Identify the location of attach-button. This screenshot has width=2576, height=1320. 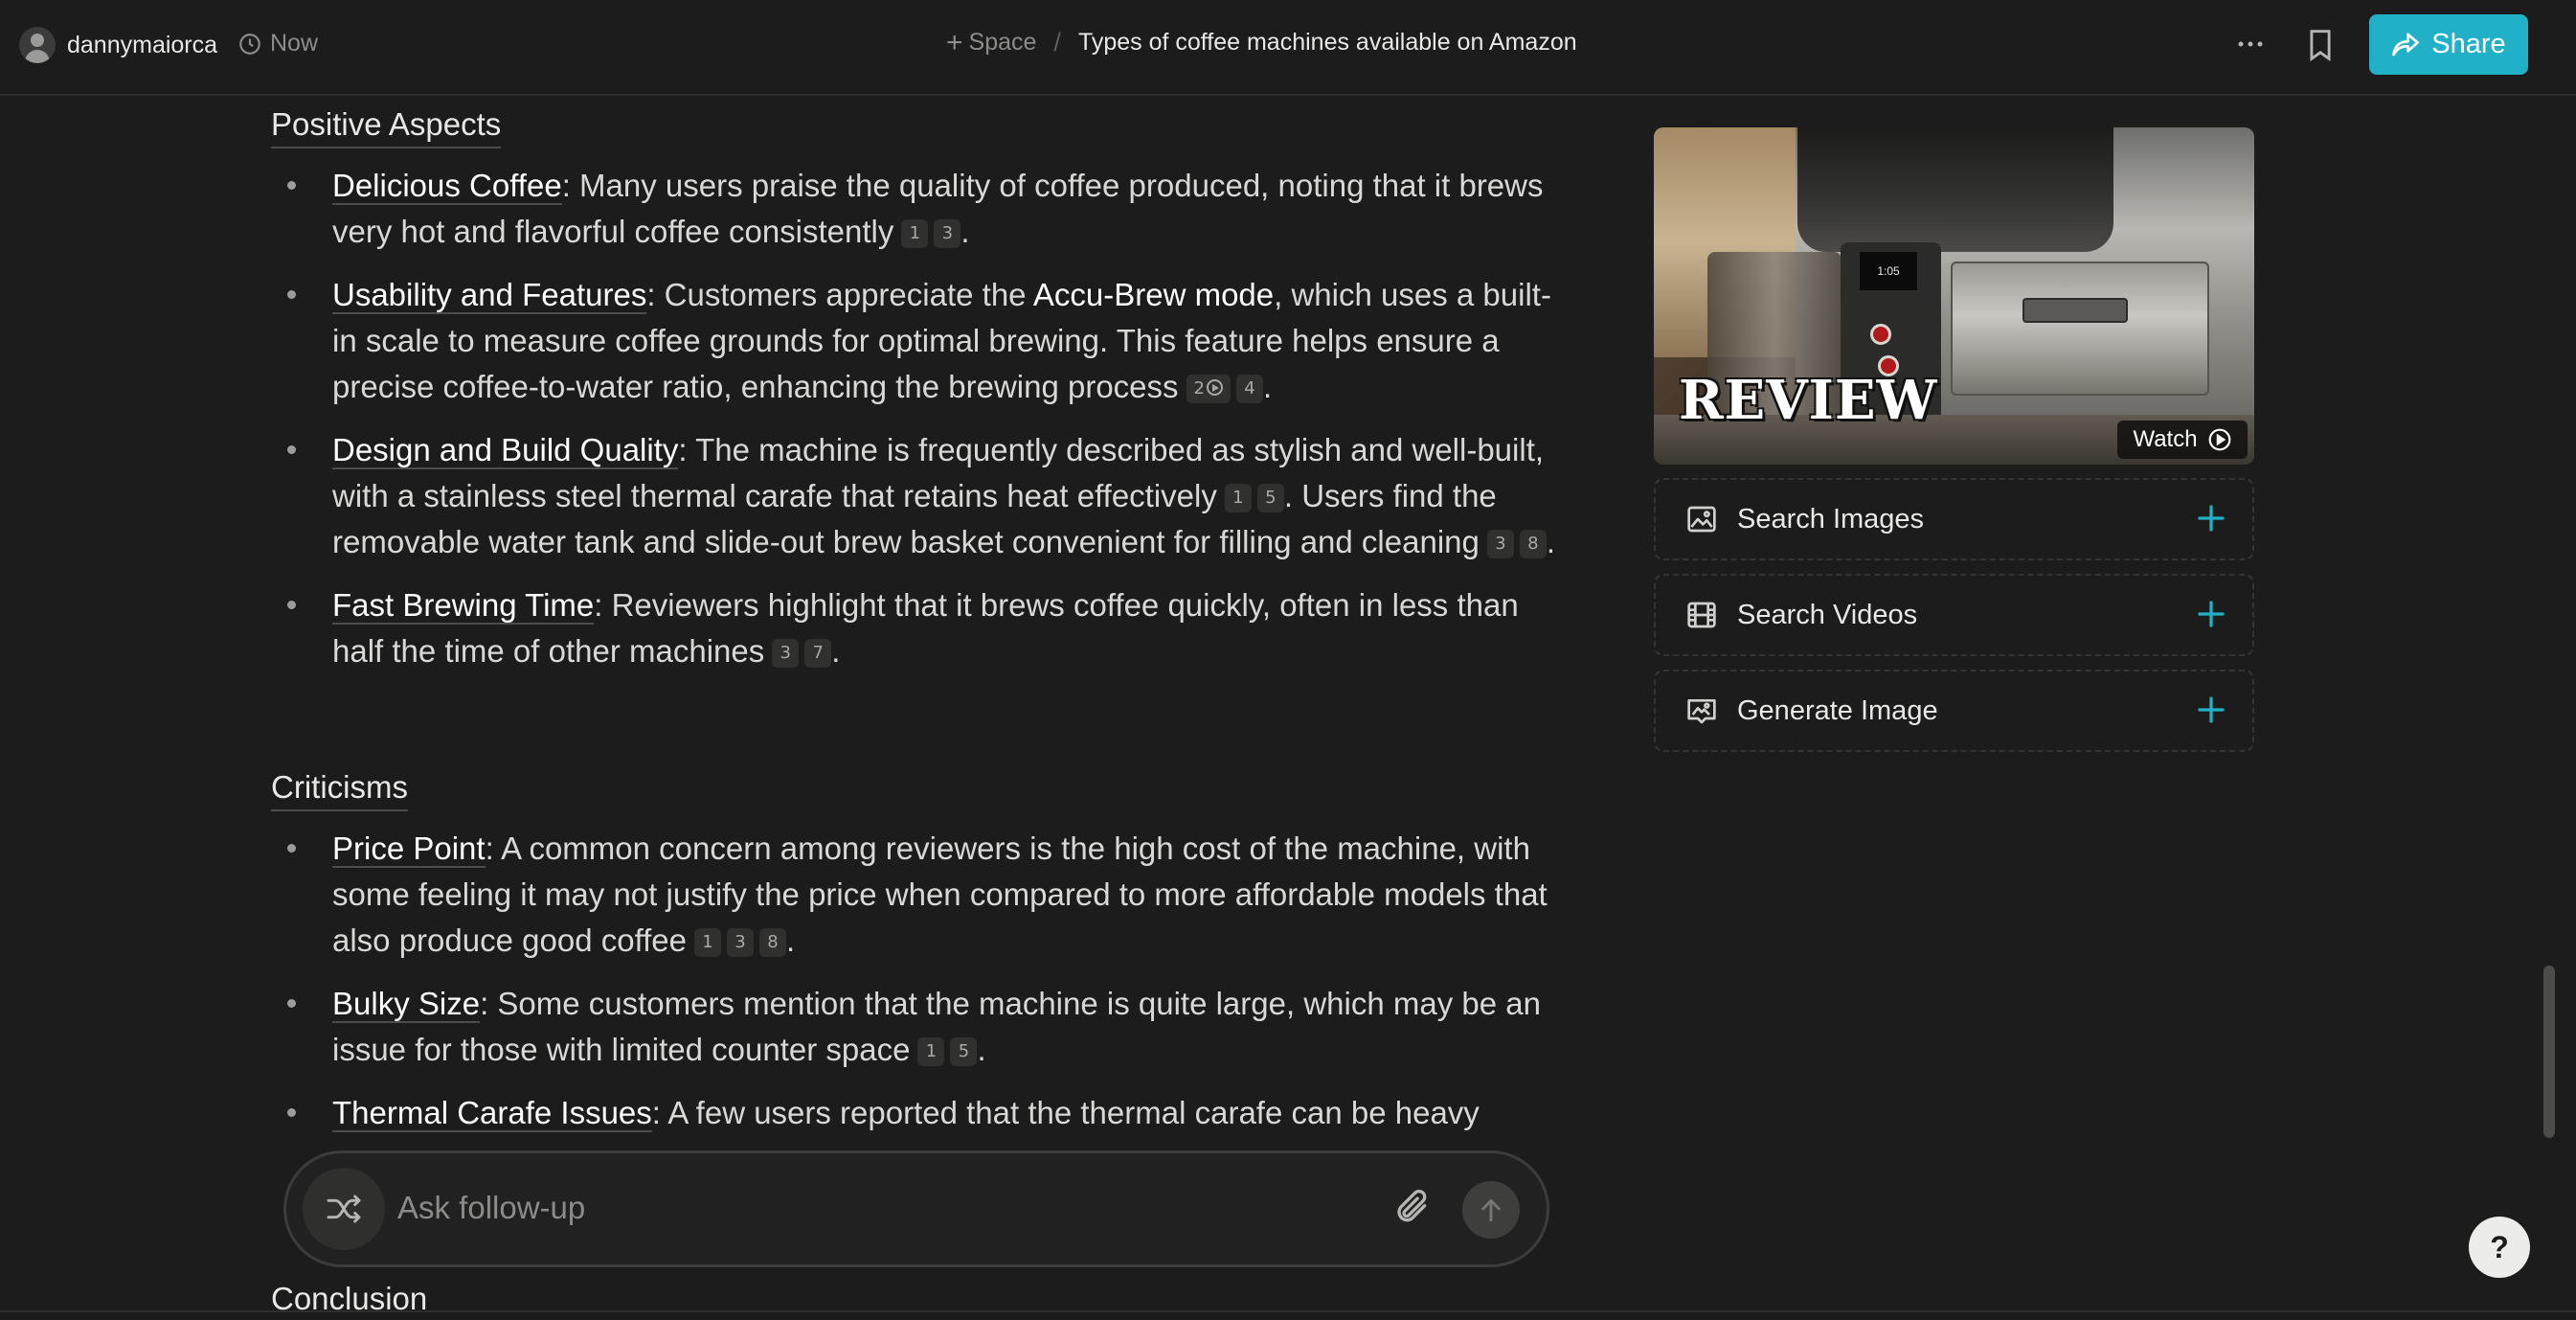
(1413, 1211).